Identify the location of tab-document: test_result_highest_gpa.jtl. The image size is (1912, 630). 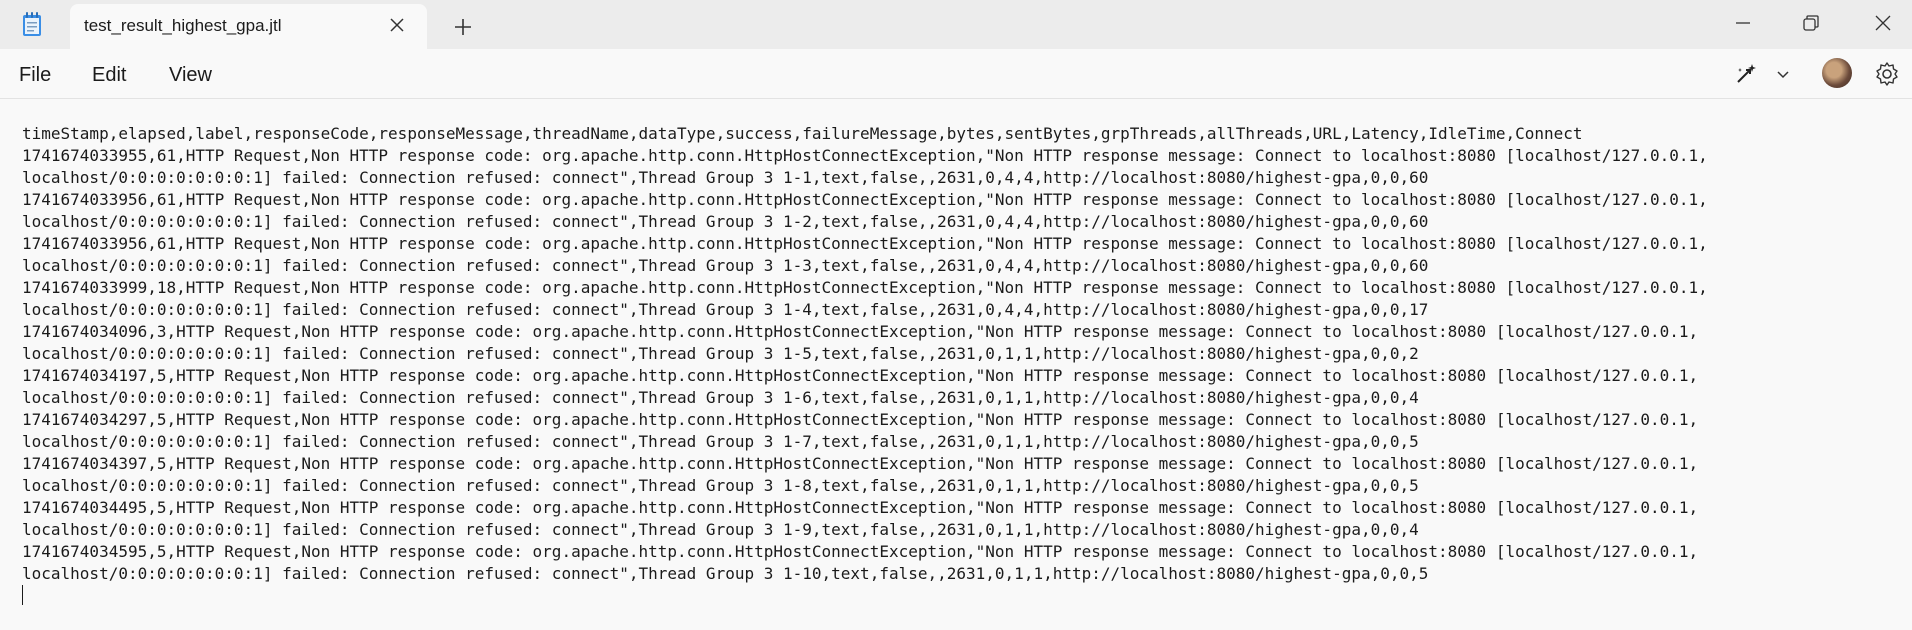
(248, 26).